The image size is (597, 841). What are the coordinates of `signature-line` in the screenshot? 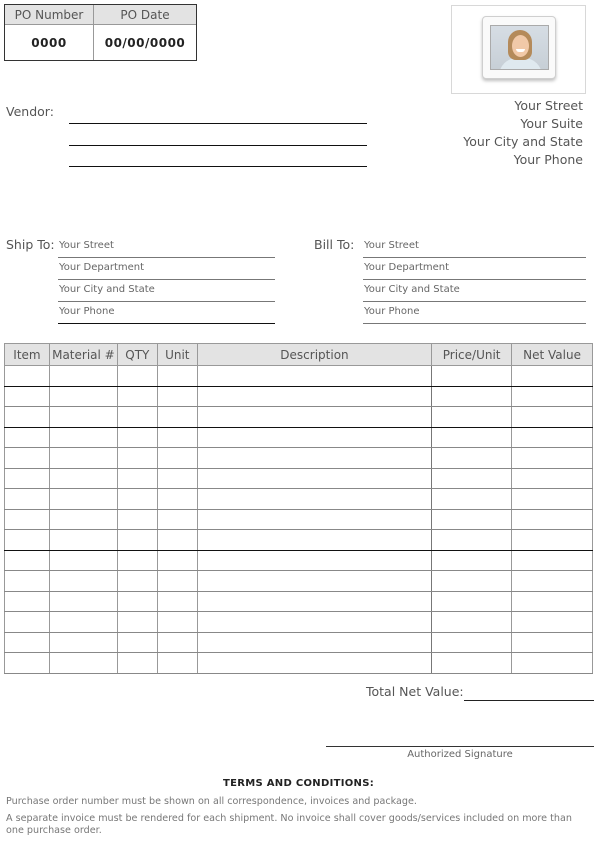 It's located at (460, 746).